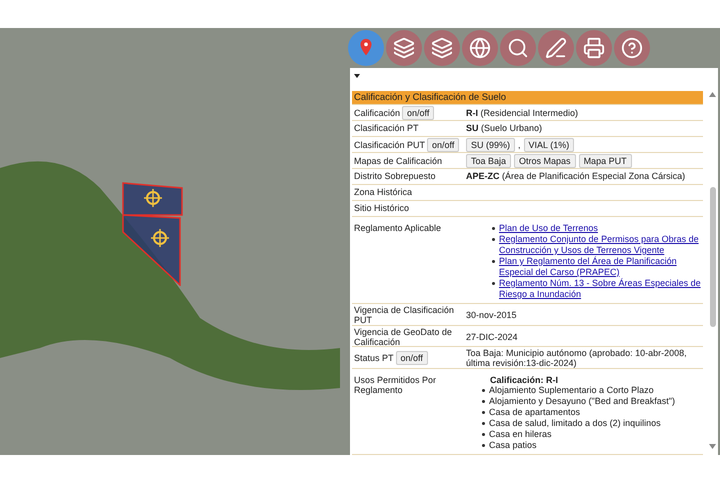  Describe the element at coordinates (374, 358) in the screenshot. I see `field-label: Status PT` at that location.